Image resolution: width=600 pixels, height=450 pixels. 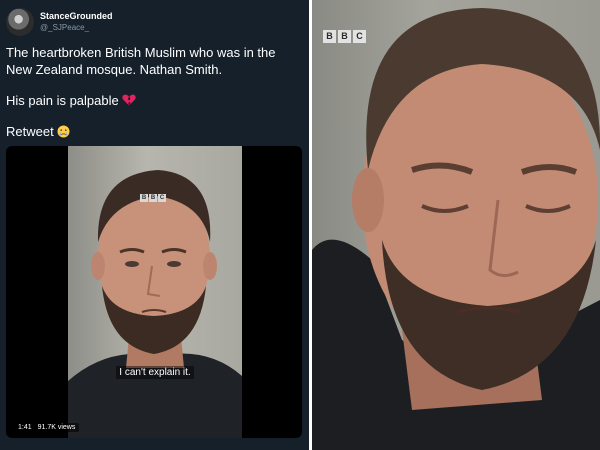 What do you see at coordinates (76, 16) in the screenshot?
I see `display-name: StanceGrounded` at bounding box center [76, 16].